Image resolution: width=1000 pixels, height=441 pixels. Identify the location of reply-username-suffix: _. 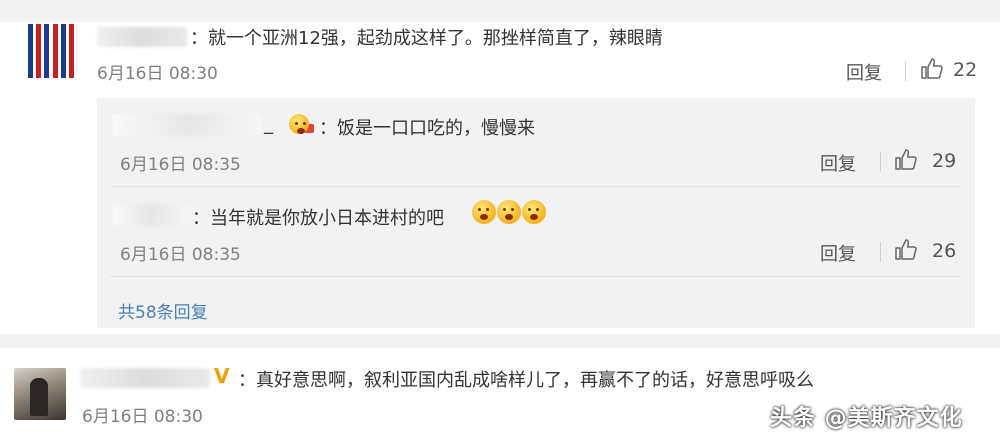
(268, 124).